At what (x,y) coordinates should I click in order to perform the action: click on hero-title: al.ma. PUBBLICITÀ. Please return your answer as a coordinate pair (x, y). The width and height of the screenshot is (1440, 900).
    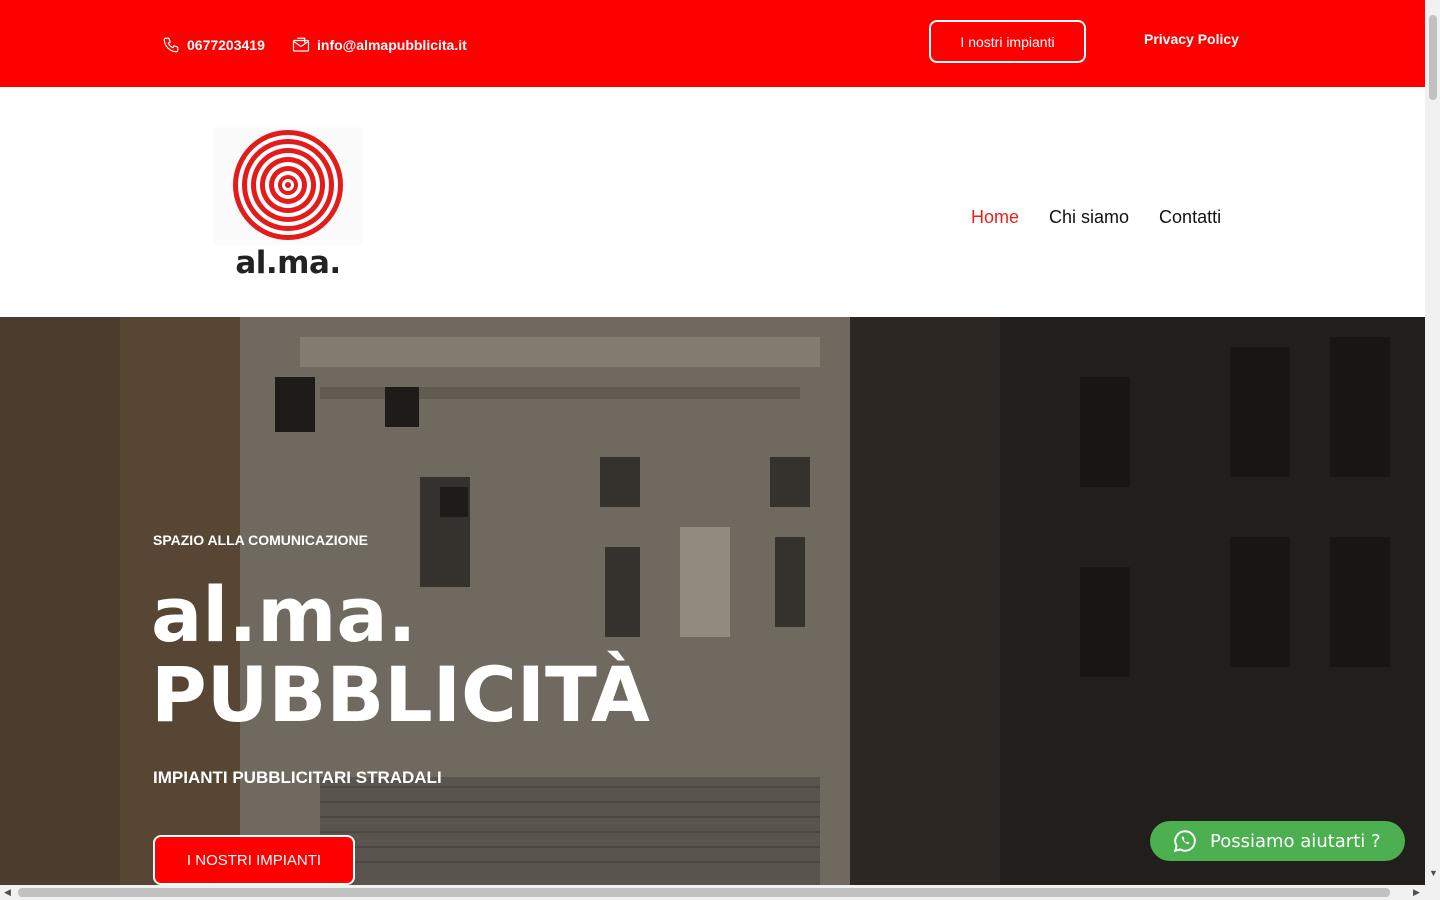
    Looking at the image, I should click on (400, 655).